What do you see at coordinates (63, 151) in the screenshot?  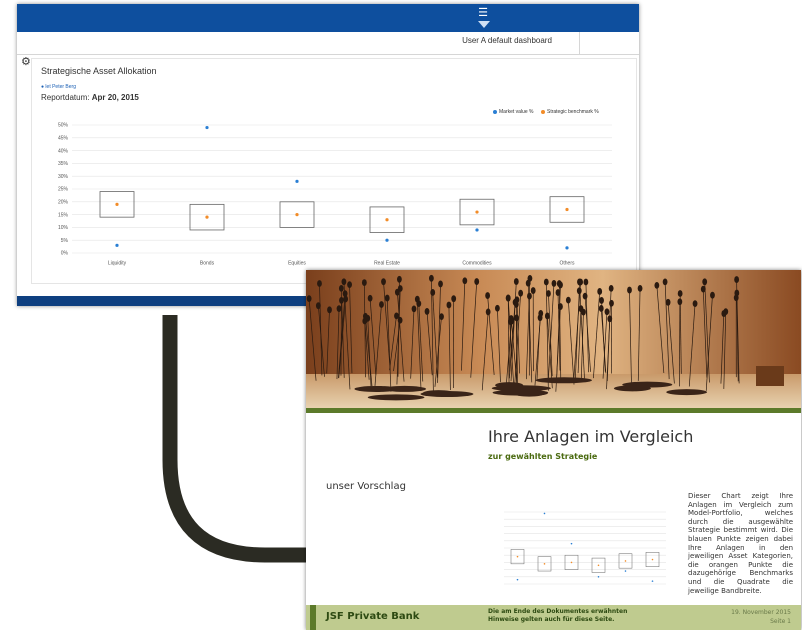 I see `y-tick-label: 40%` at bounding box center [63, 151].